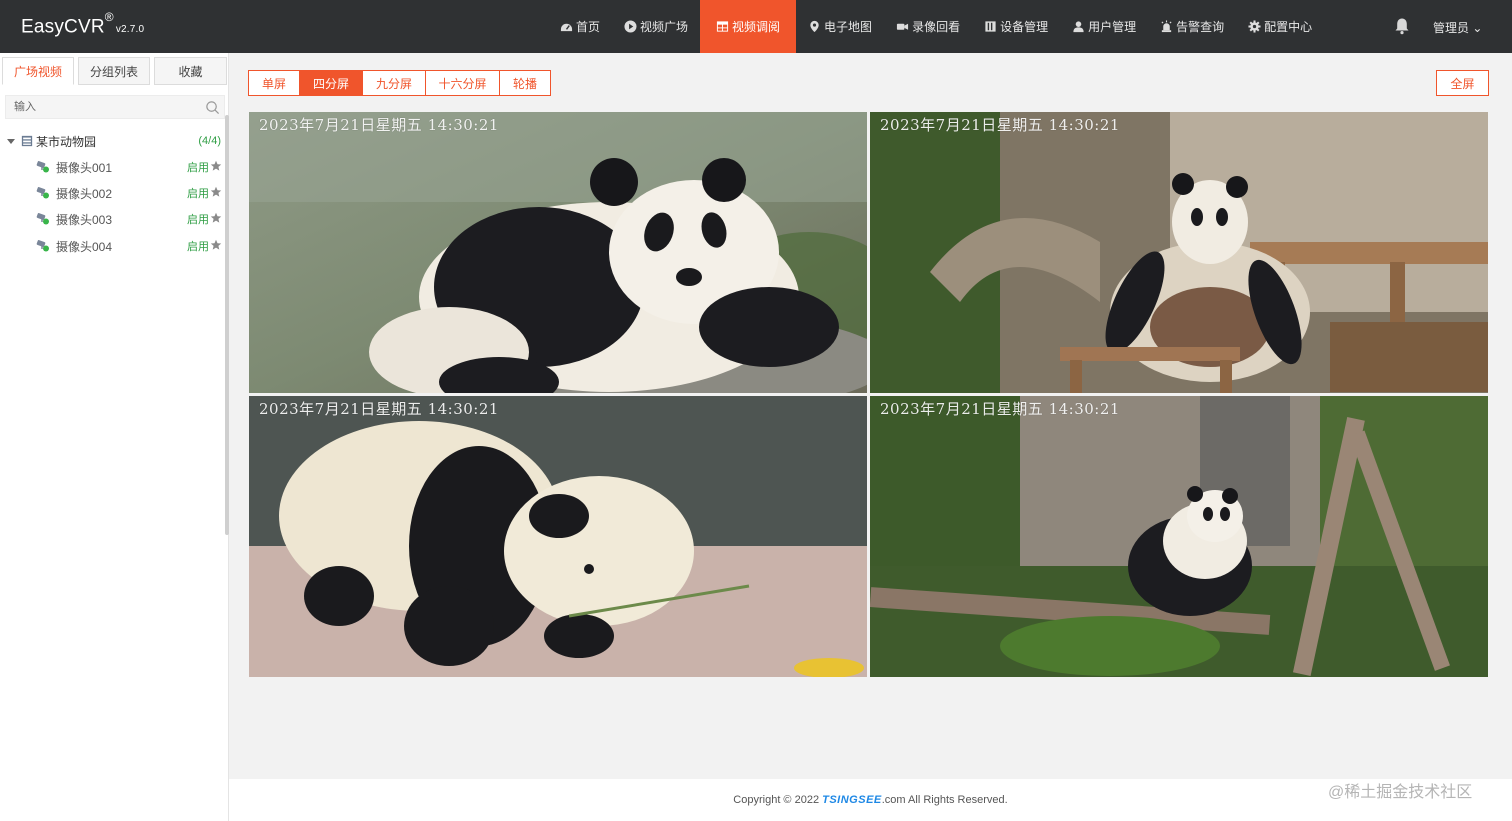  Describe the element at coordinates (722, 26) in the screenshot. I see `grid-table-icon` at that location.